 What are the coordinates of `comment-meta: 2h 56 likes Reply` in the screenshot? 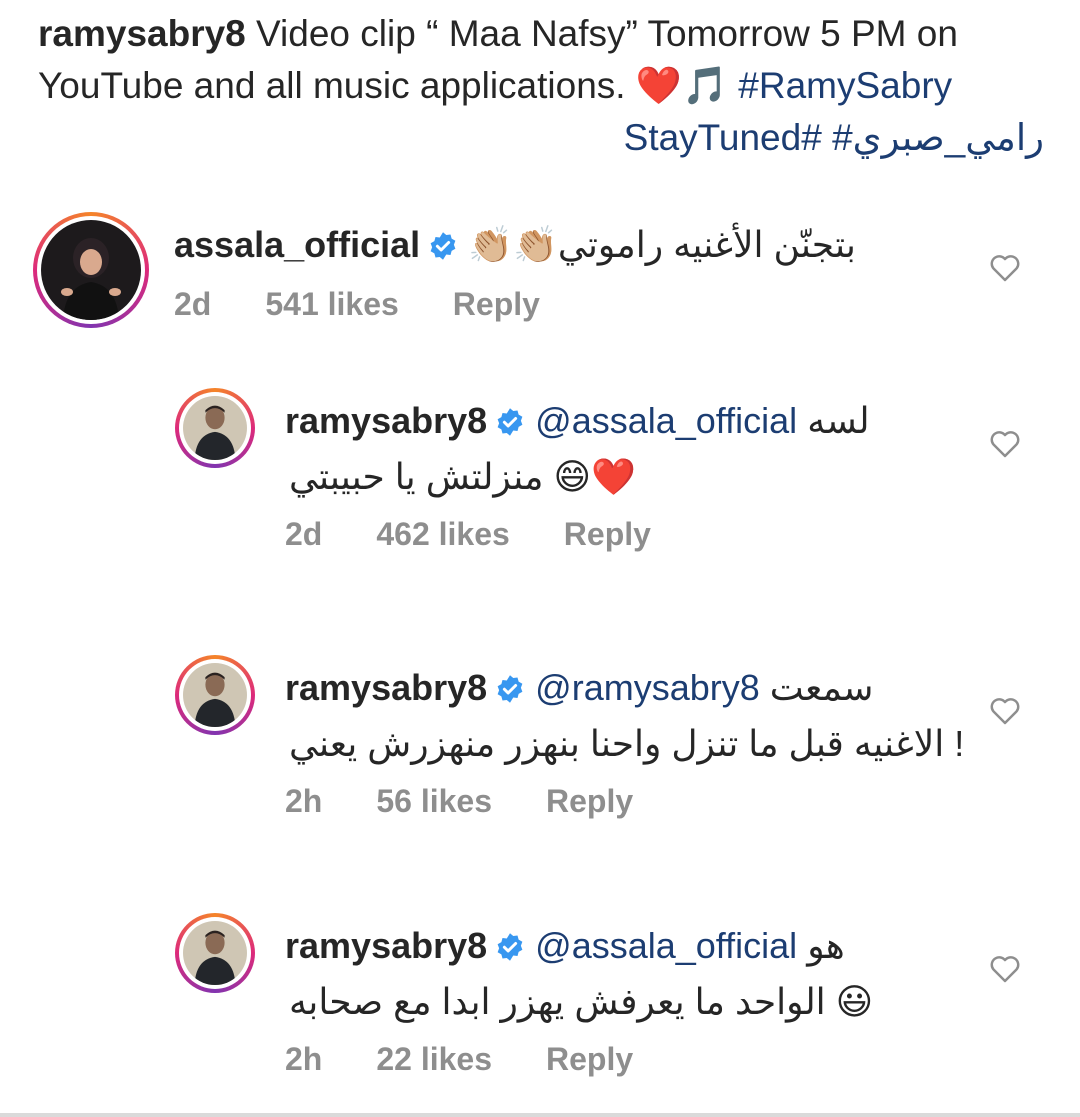 It's located at (459, 801).